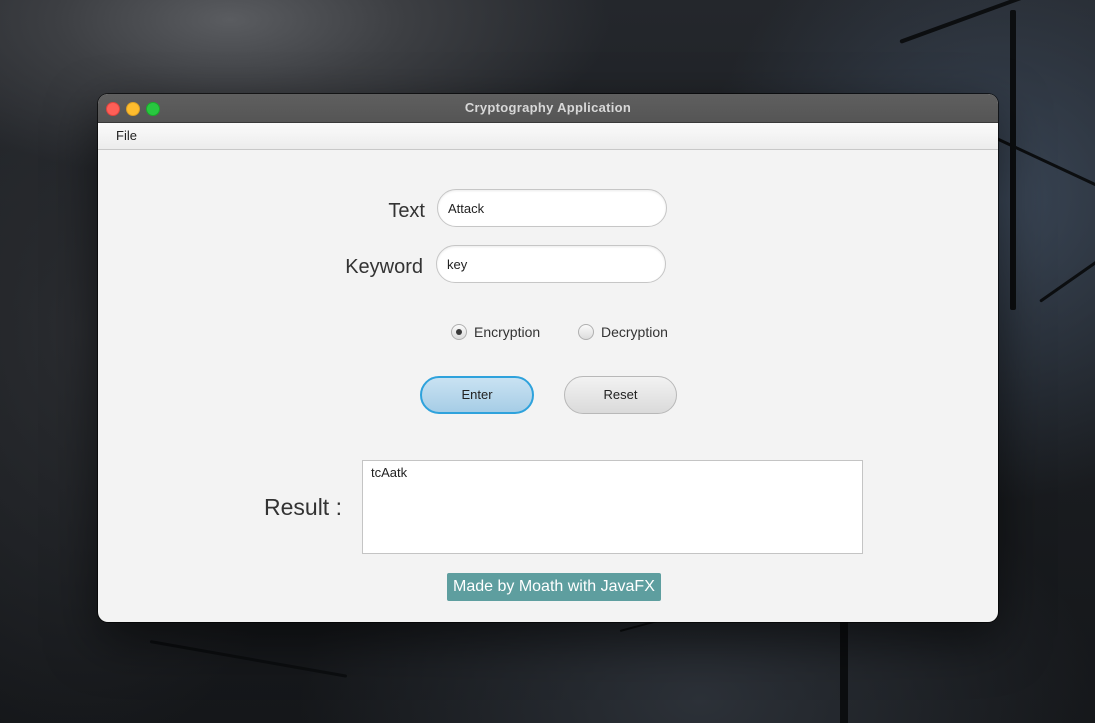 The height and width of the screenshot is (723, 1095). I want to click on radio-decryption-indicator, so click(586, 332).